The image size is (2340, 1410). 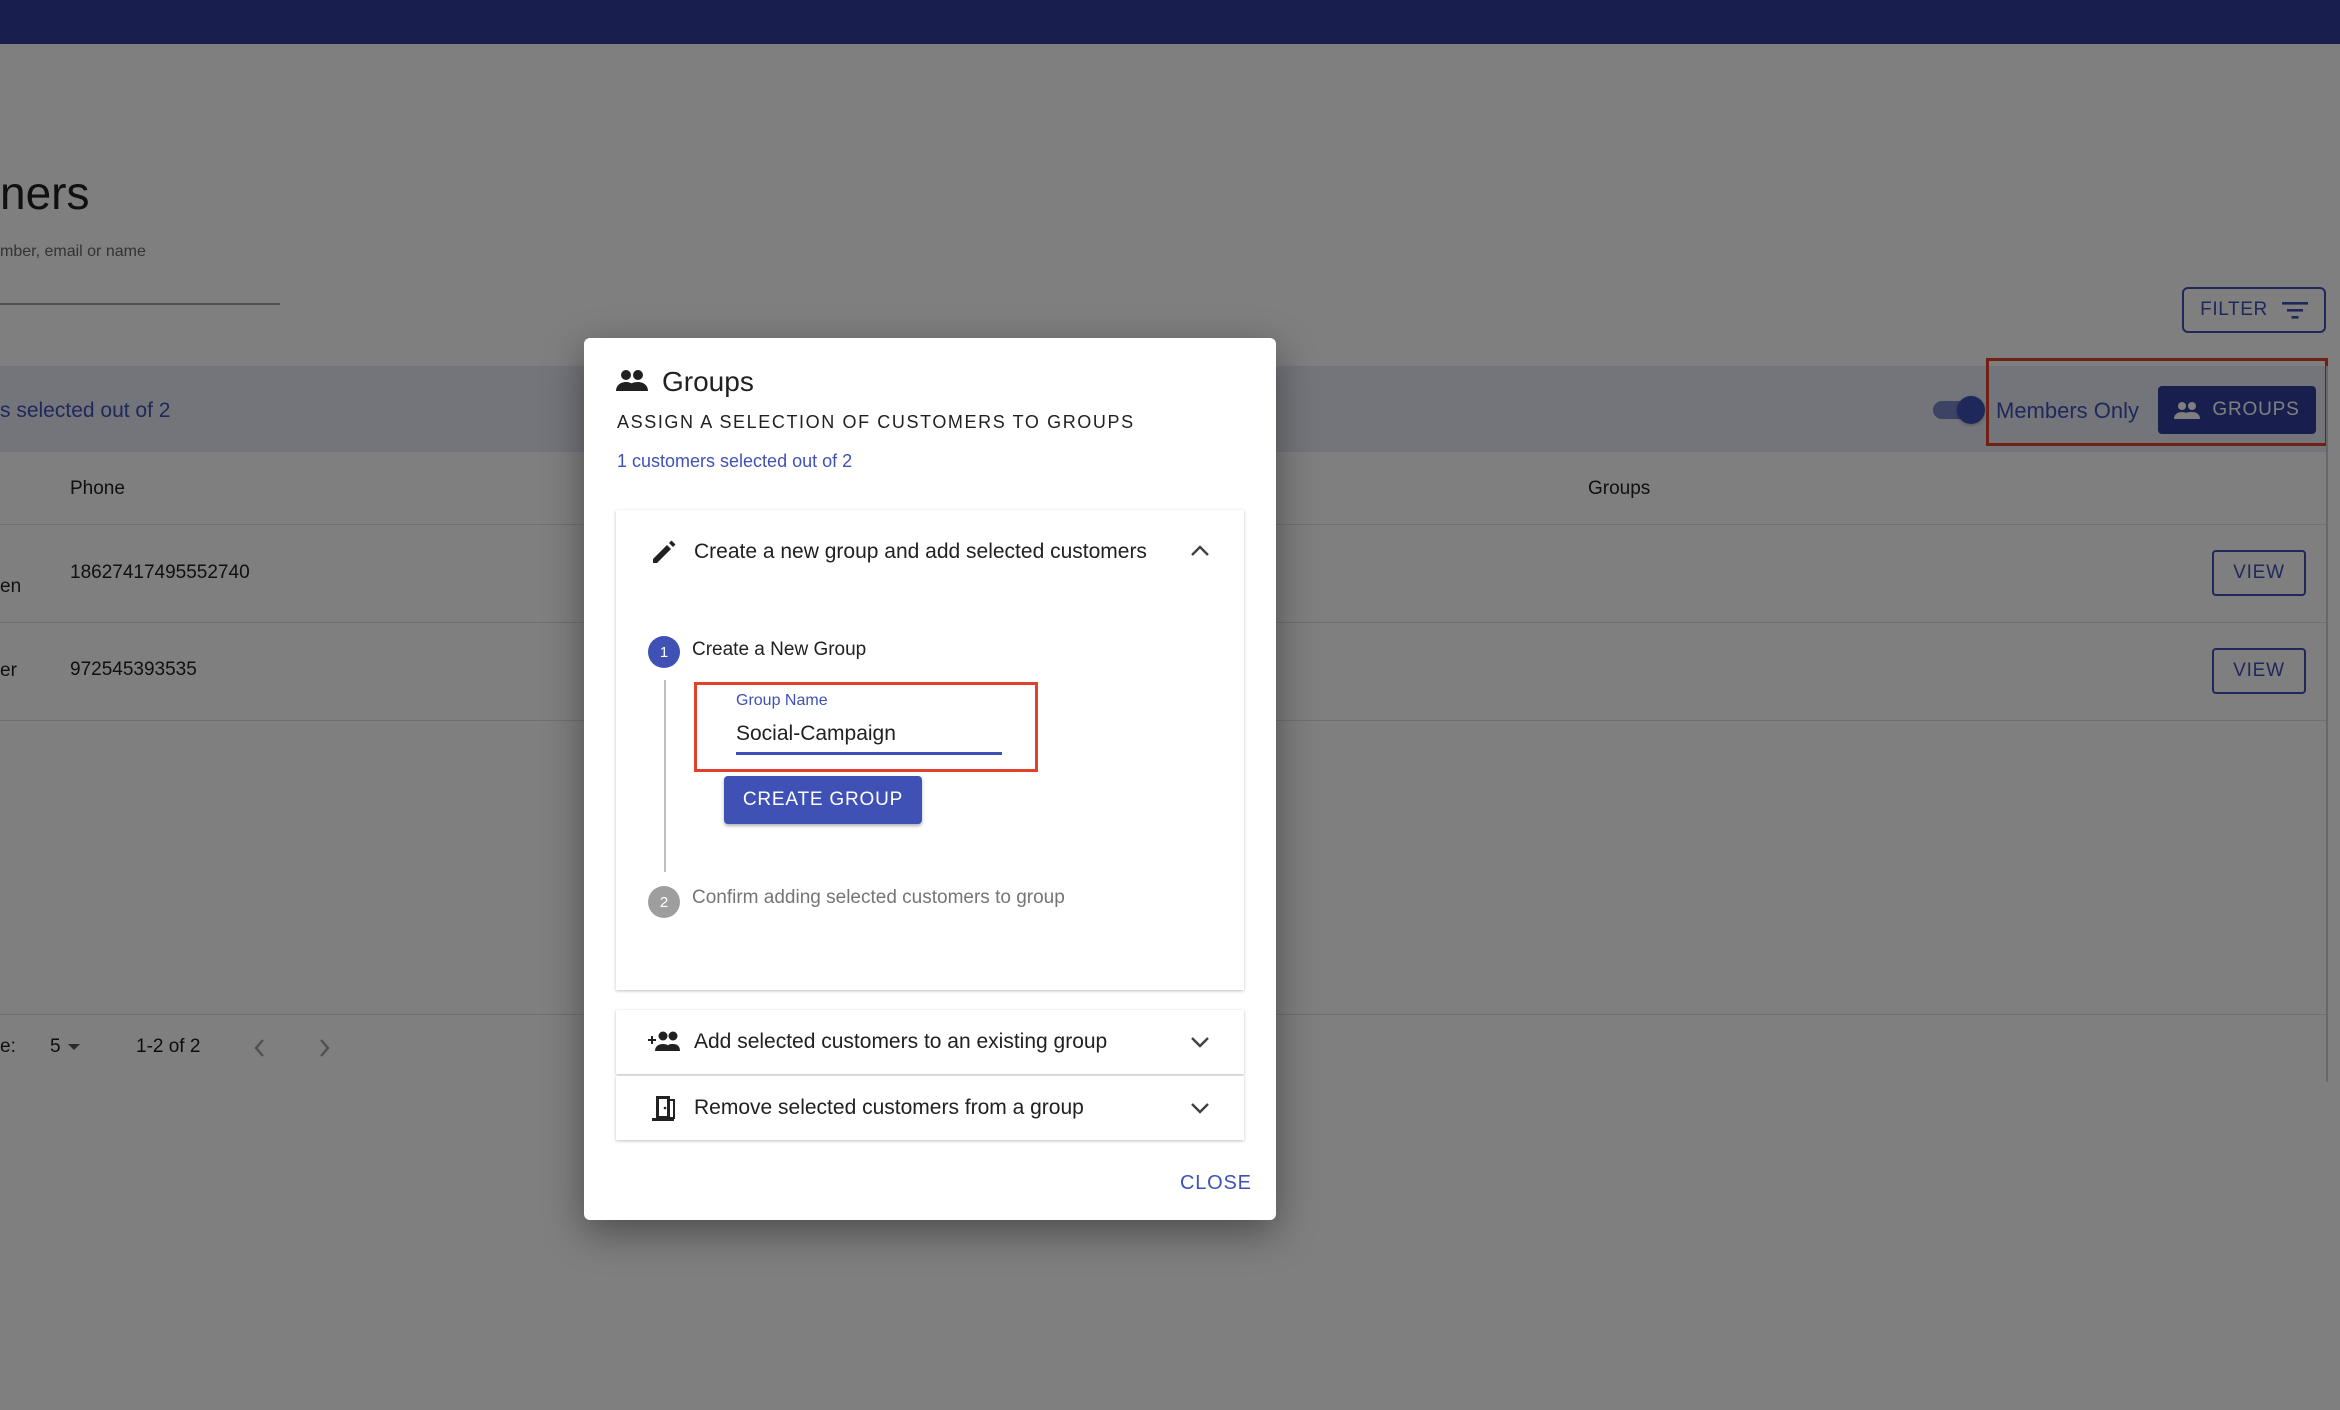 What do you see at coordinates (664, 652) in the screenshot?
I see `step-1-indicator: 1` at bounding box center [664, 652].